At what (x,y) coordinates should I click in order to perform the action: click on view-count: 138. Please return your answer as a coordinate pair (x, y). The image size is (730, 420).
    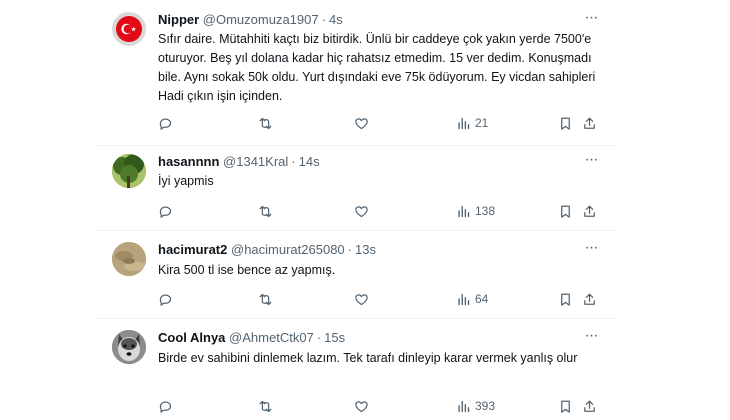
    Looking at the image, I should click on (485, 211).